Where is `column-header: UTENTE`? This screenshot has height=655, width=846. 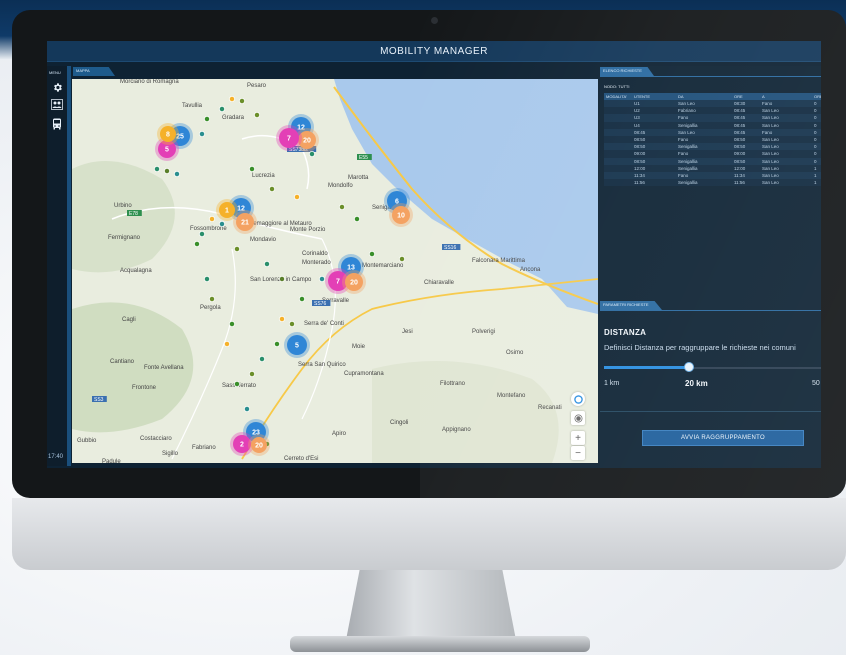 column-header: UTENTE is located at coordinates (654, 96).